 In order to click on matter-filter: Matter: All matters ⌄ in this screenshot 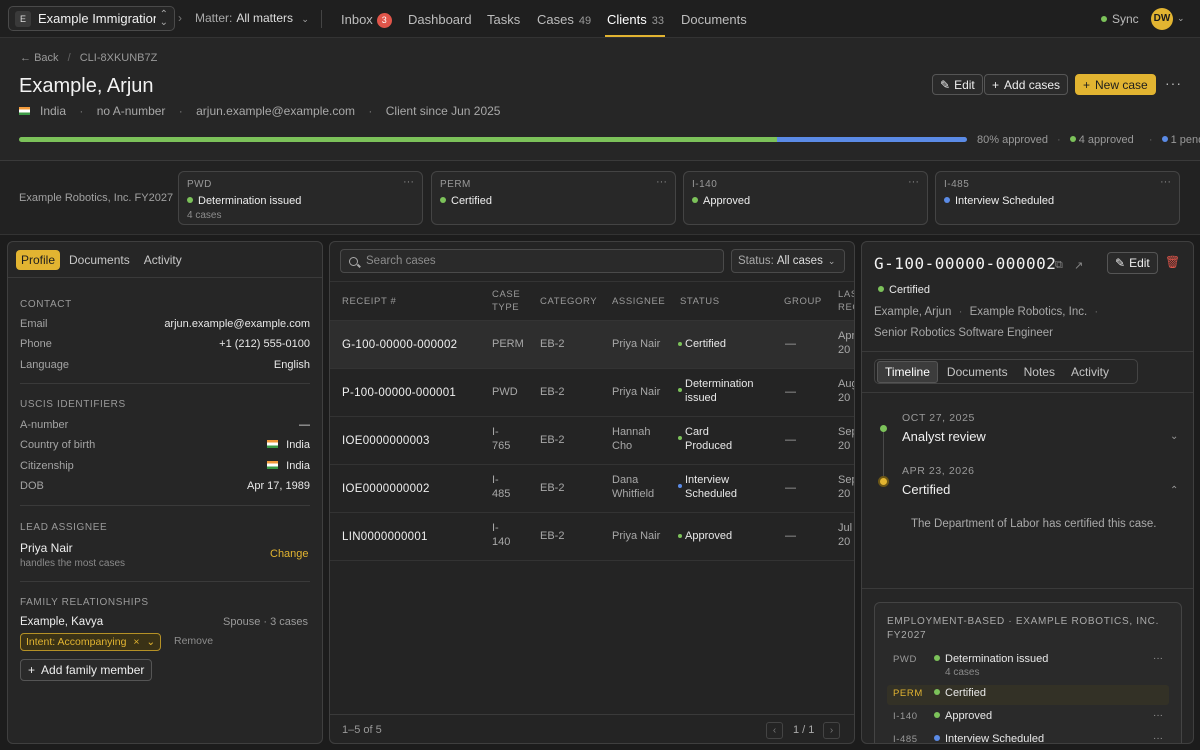, I will do `click(252, 18)`.